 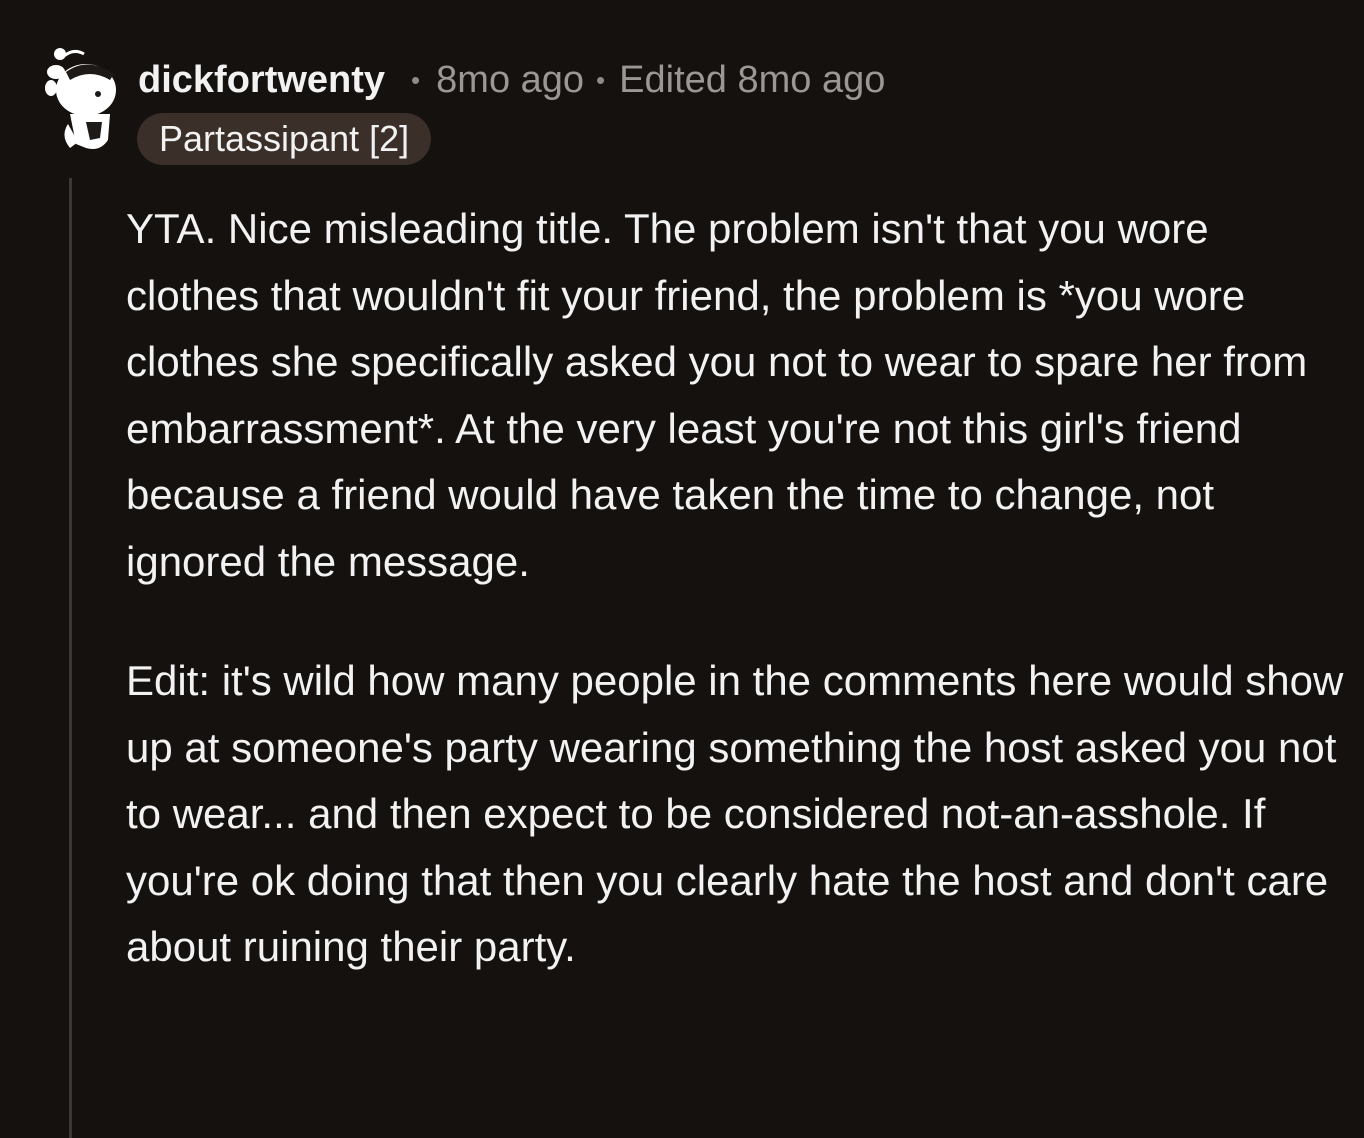 I want to click on thread-line, so click(x=70, y=658).